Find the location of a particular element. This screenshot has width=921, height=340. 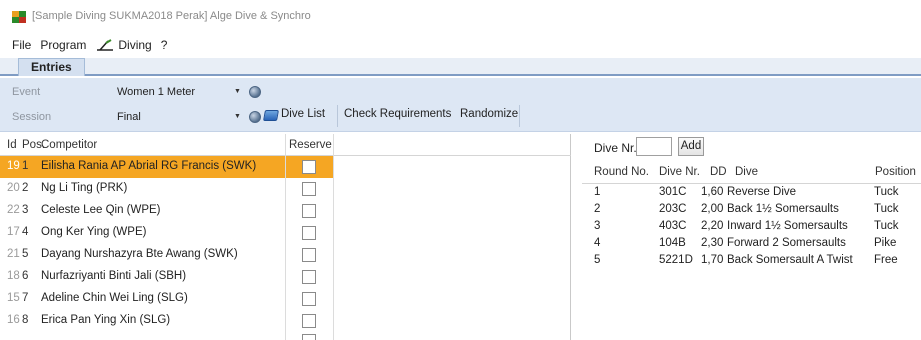

event-select: Women 1 Meter is located at coordinates (156, 92).